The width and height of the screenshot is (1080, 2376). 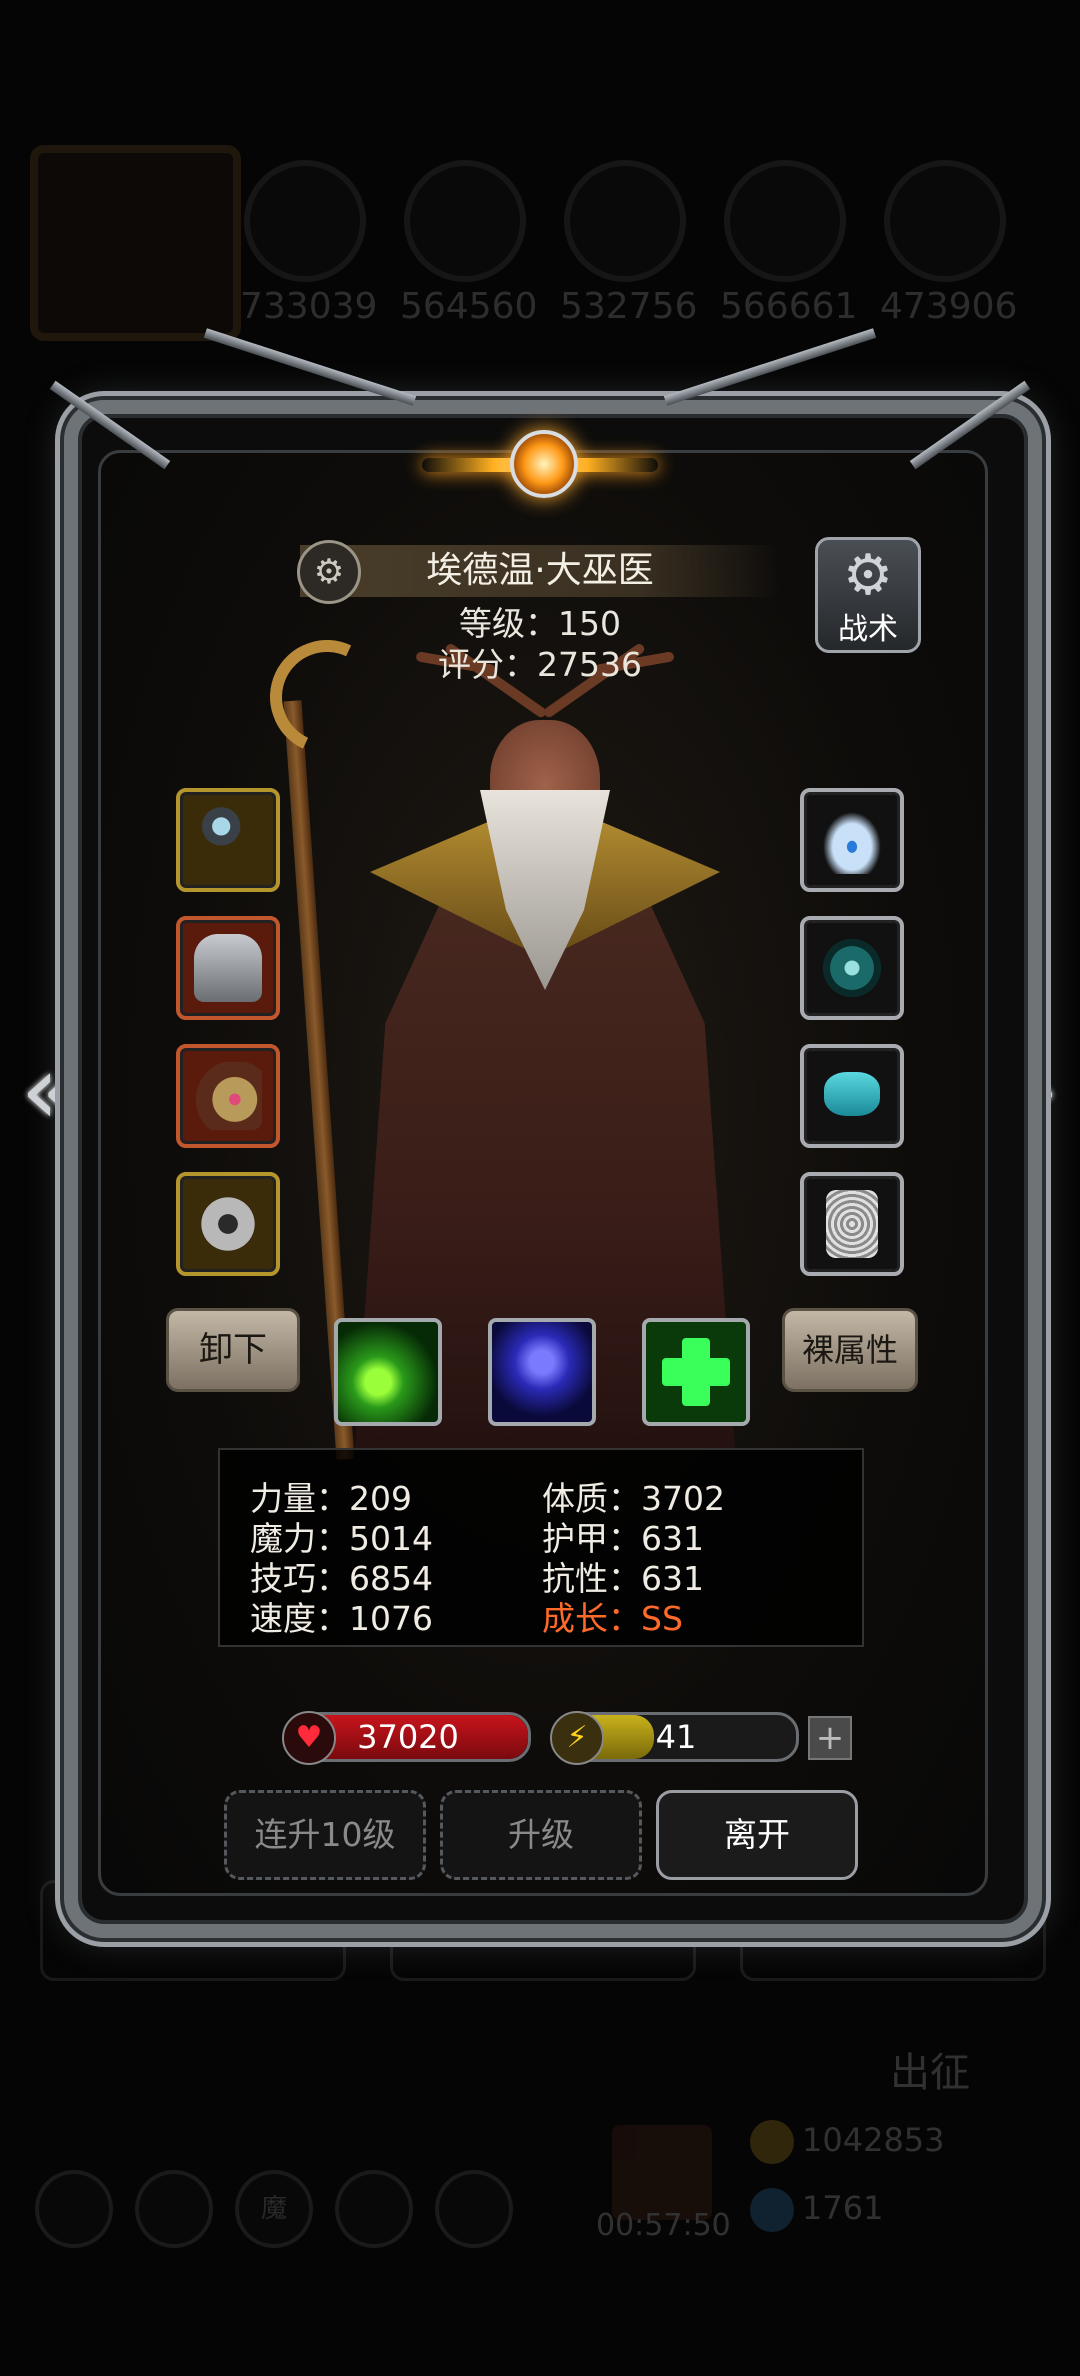 What do you see at coordinates (663, 2225) in the screenshot?
I see `gift-timer: 00:57:50` at bounding box center [663, 2225].